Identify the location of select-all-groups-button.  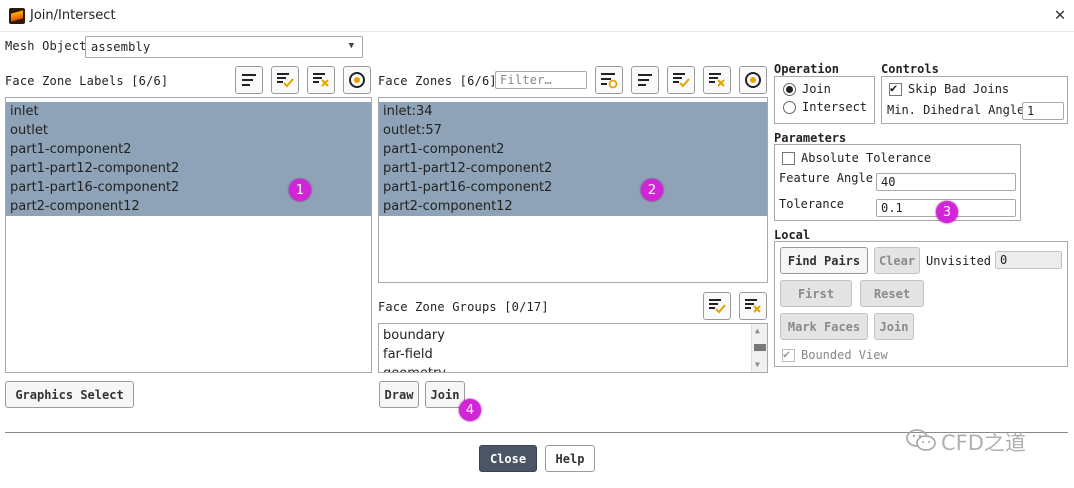
(717, 306).